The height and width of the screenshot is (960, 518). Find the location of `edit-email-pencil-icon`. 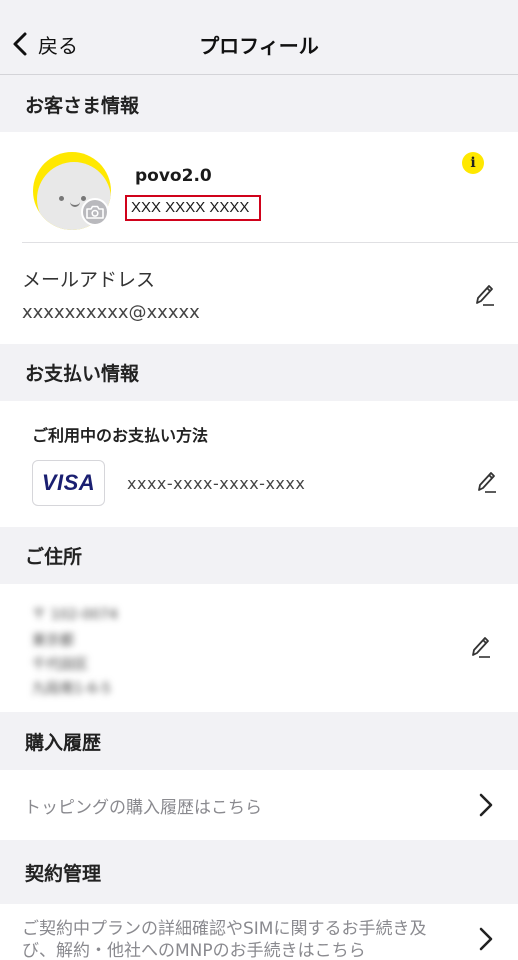

edit-email-pencil-icon is located at coordinates (484, 295).